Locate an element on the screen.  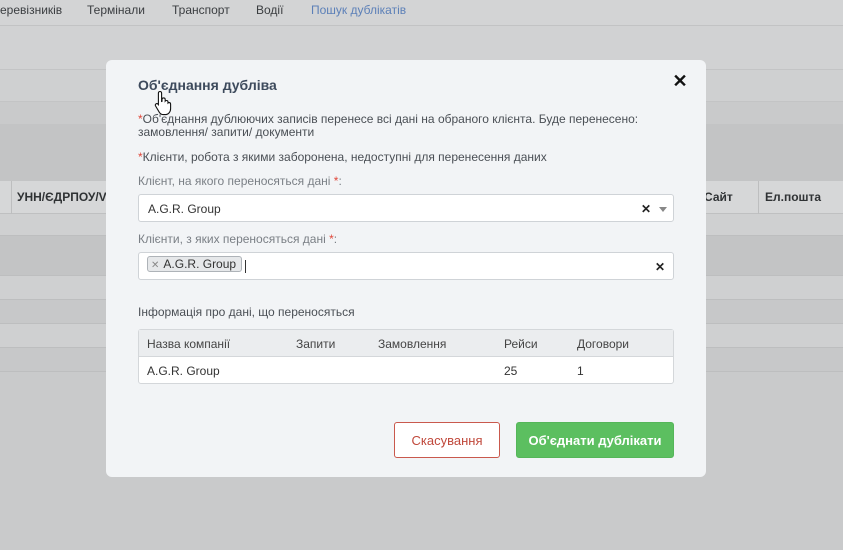
header-requests: Запити is located at coordinates (316, 344).